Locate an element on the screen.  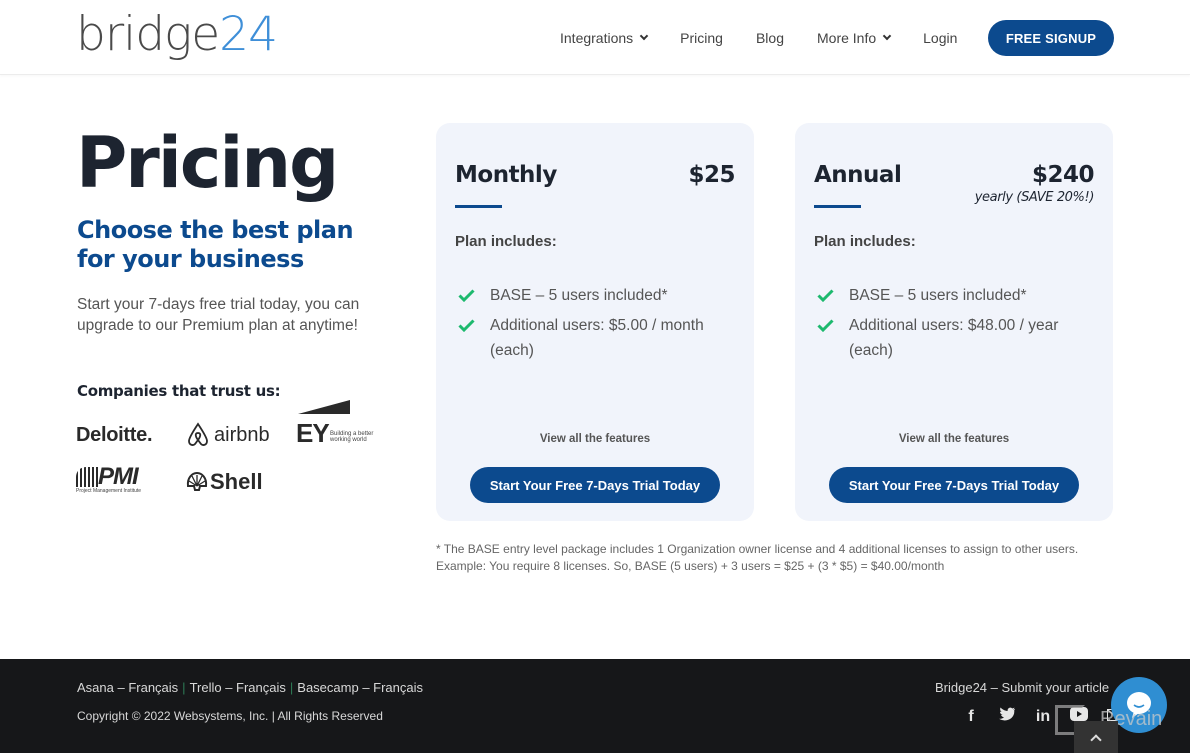
nav-label: Login is located at coordinates (940, 37).